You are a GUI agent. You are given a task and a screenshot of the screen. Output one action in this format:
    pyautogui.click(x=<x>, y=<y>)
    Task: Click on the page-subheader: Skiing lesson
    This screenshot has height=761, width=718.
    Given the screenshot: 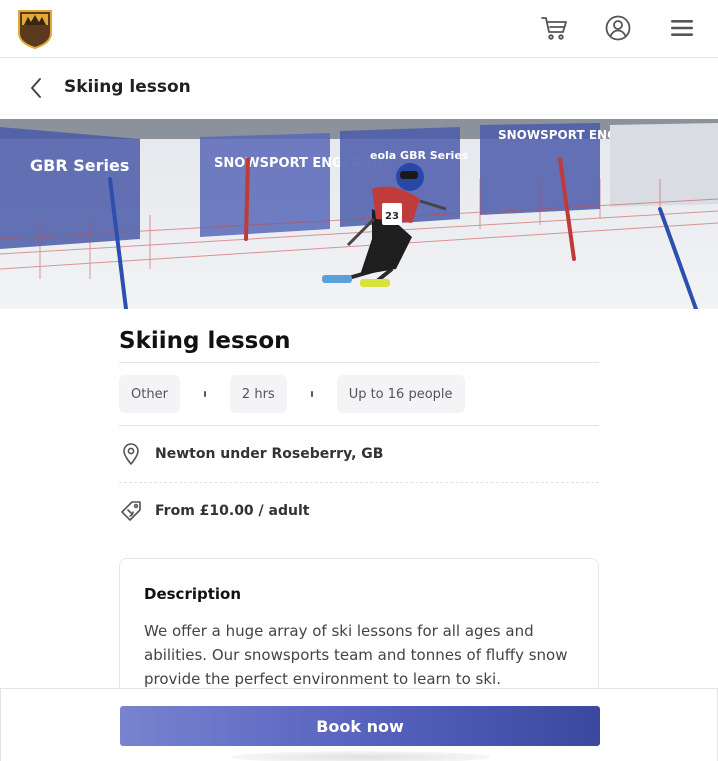 What is the action you would take?
    pyautogui.click(x=359, y=88)
    